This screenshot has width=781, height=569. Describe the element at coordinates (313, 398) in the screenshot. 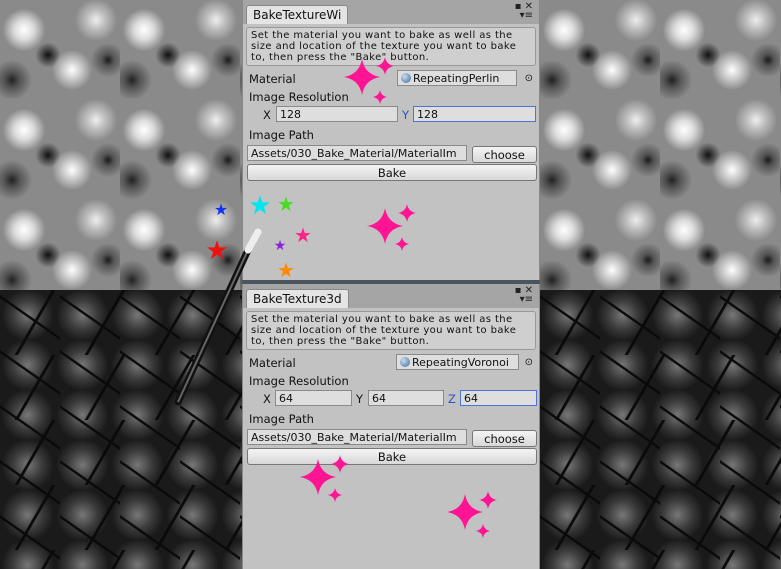

I see `x-input: 64` at that location.